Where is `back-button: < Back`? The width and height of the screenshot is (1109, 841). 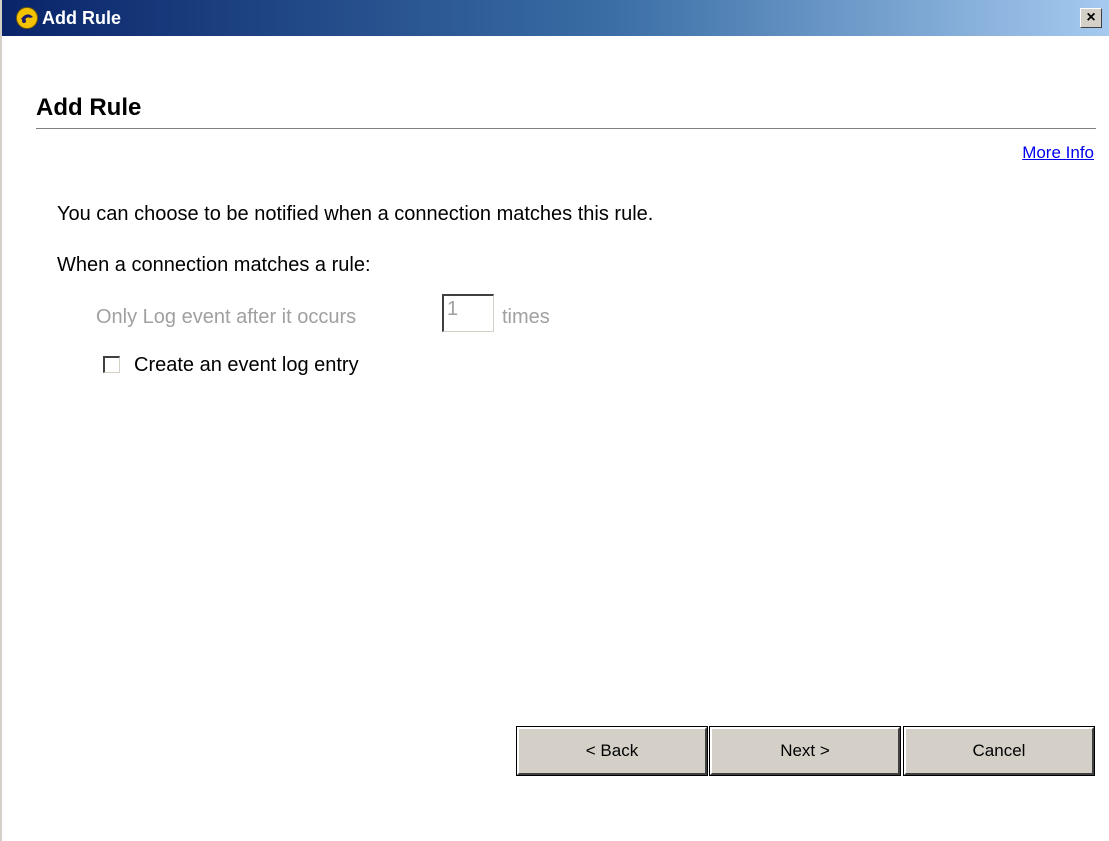
back-button: < Back is located at coordinates (612, 751).